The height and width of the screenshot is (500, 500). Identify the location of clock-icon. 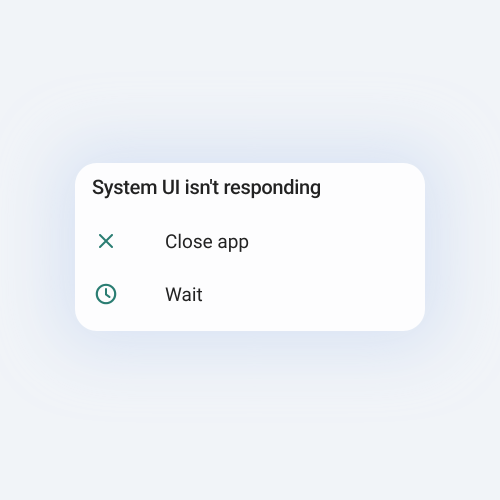
(106, 294).